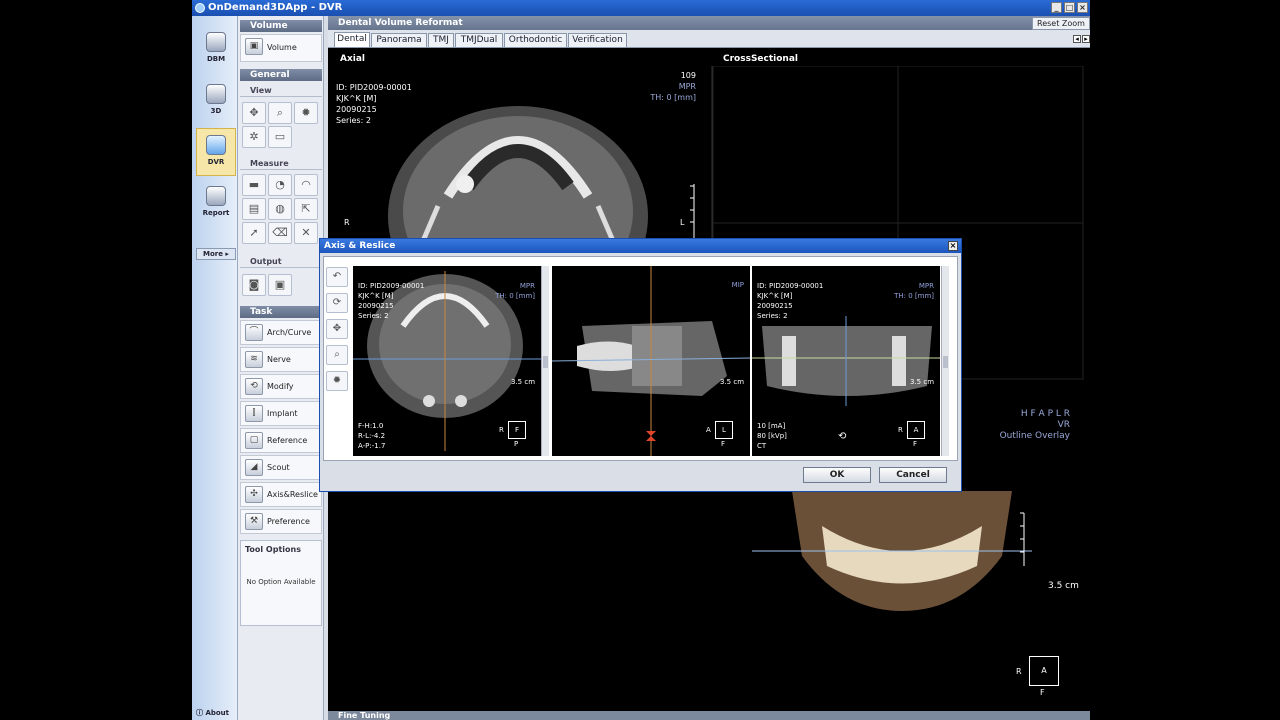 The height and width of the screenshot is (720, 1280). I want to click on output-subheader: Output, so click(281, 262).